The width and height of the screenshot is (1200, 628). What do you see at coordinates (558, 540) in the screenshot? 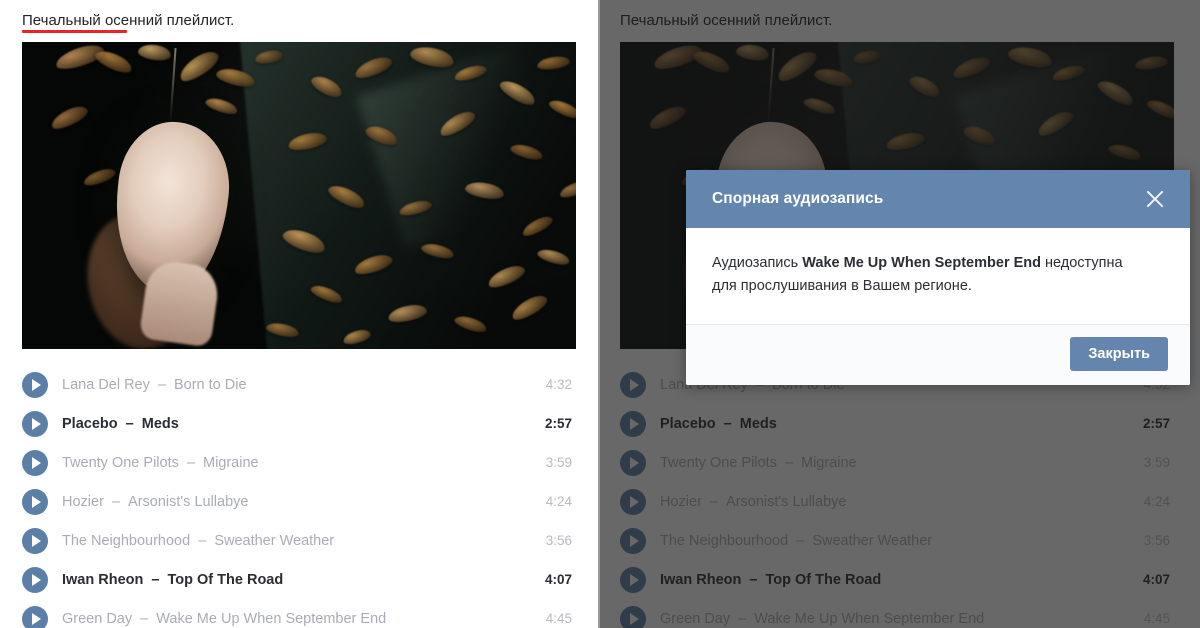
I see `track-duration: 3:56` at bounding box center [558, 540].